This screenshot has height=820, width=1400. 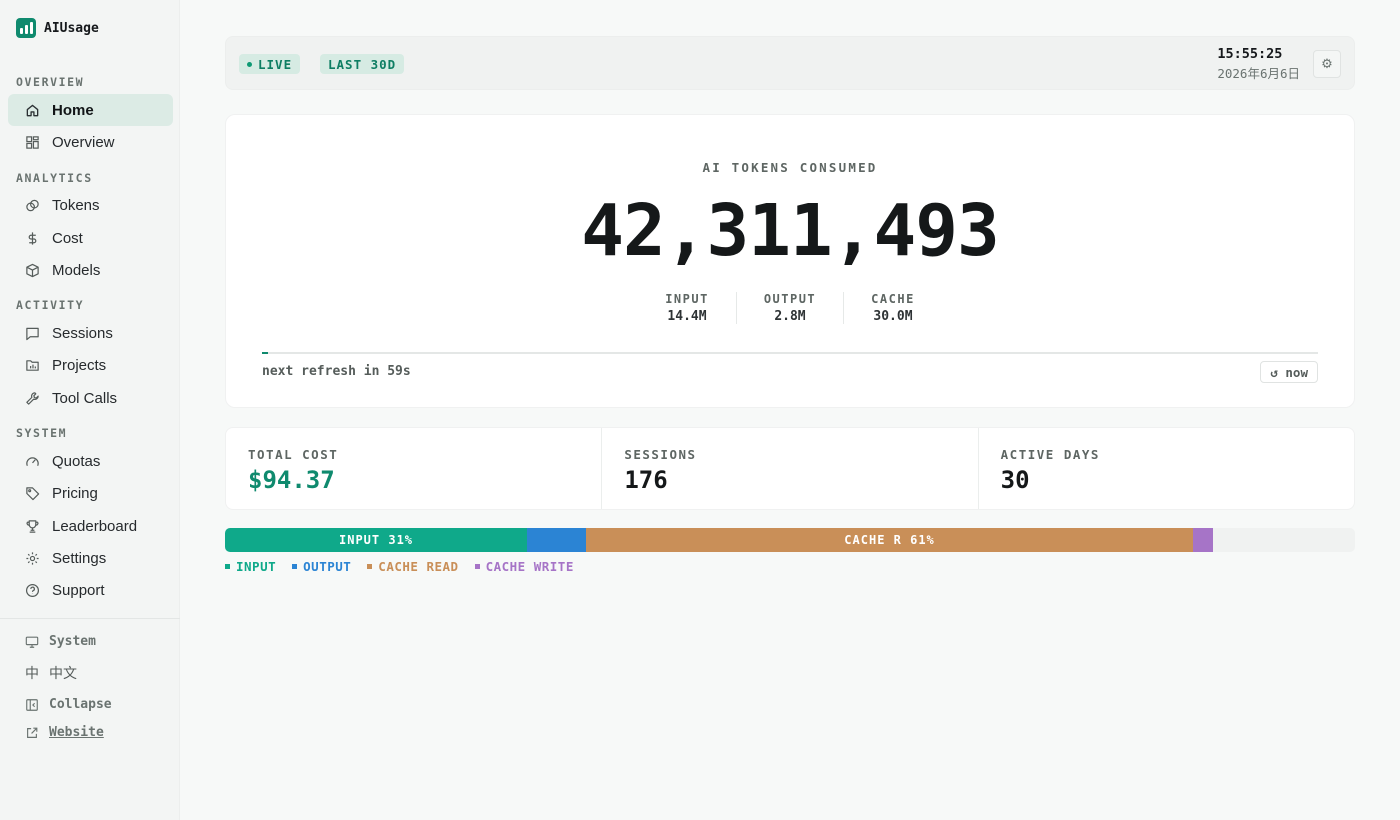 What do you see at coordinates (892, 308) in the screenshot?
I see `breakdown-cache: CACHE 30.0M` at bounding box center [892, 308].